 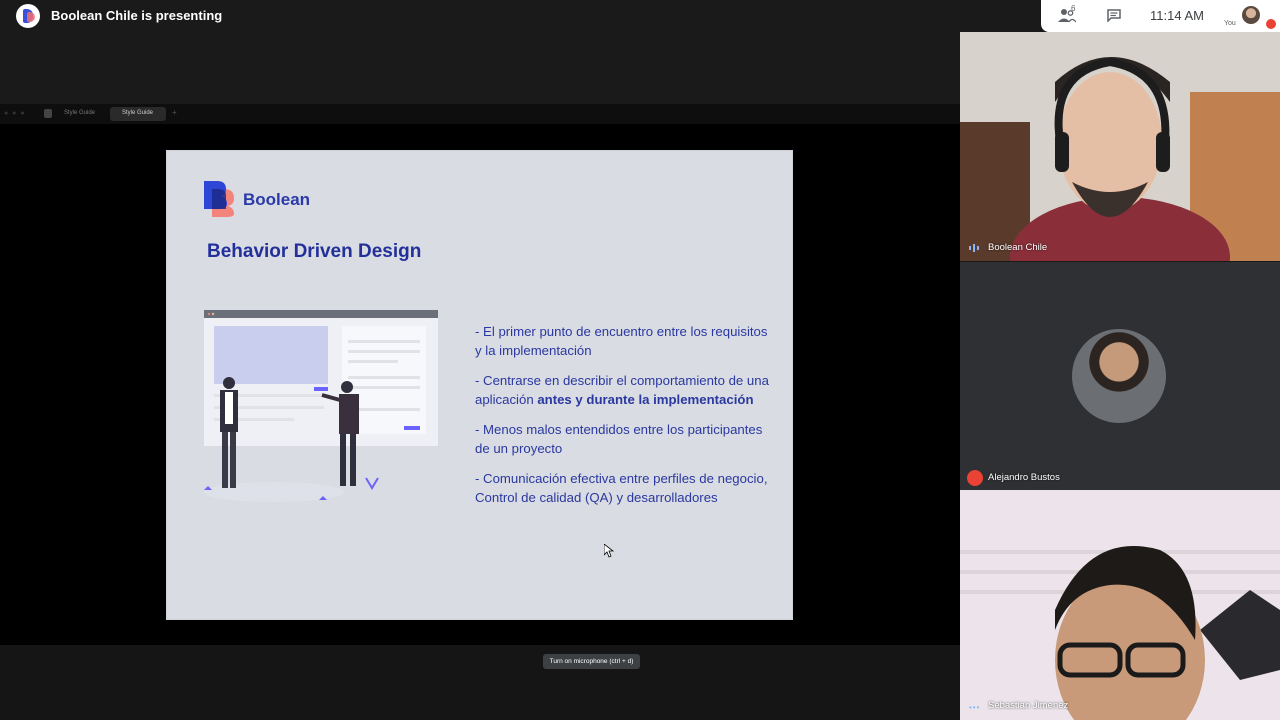 What do you see at coordinates (321, 406) in the screenshot?
I see `team-illustration` at bounding box center [321, 406].